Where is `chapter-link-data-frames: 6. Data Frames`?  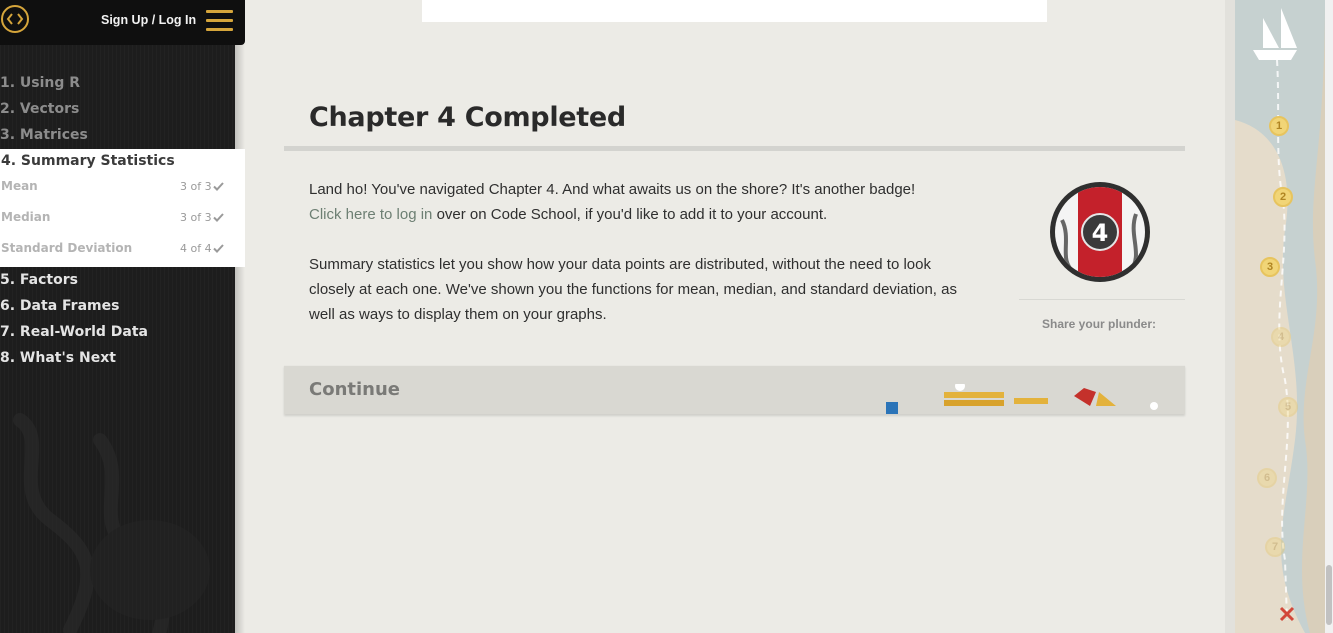
chapter-link-data-frames: 6. Data Frames is located at coordinates (59, 306).